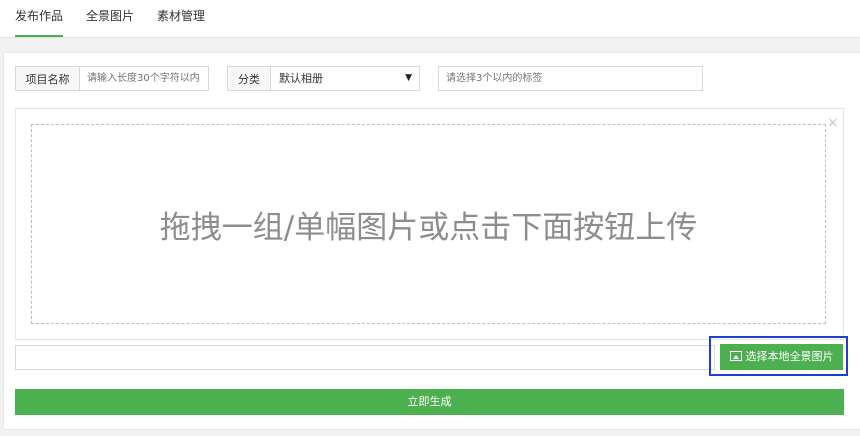 This screenshot has height=436, width=860. Describe the element at coordinates (408, 78) in the screenshot. I see `dropdown-arrow-icon: ▼` at that location.